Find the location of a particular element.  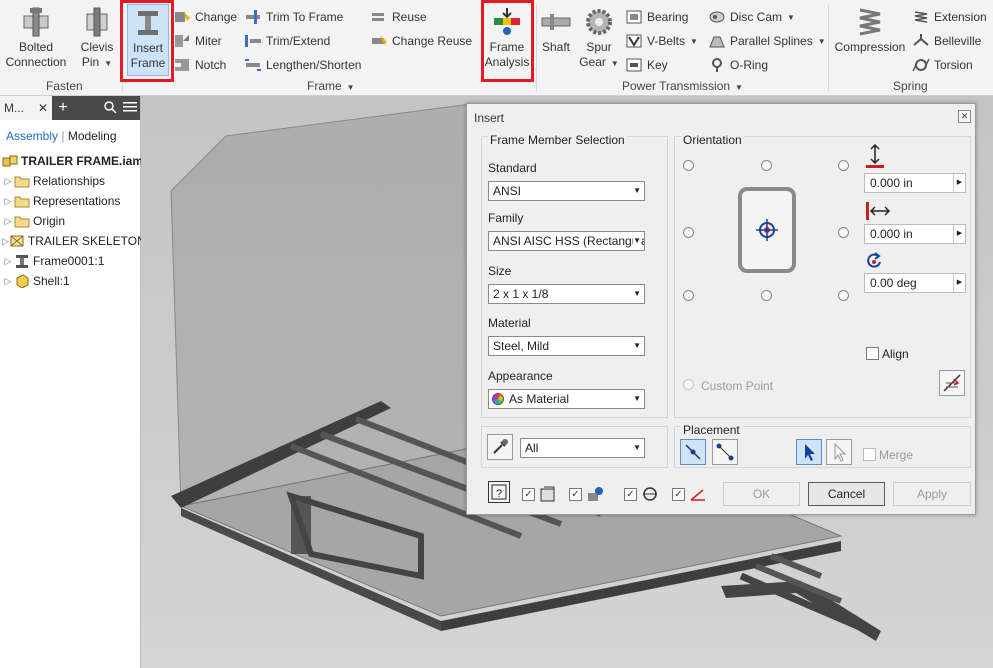

orientation-radio-top-left is located at coordinates (688, 165).